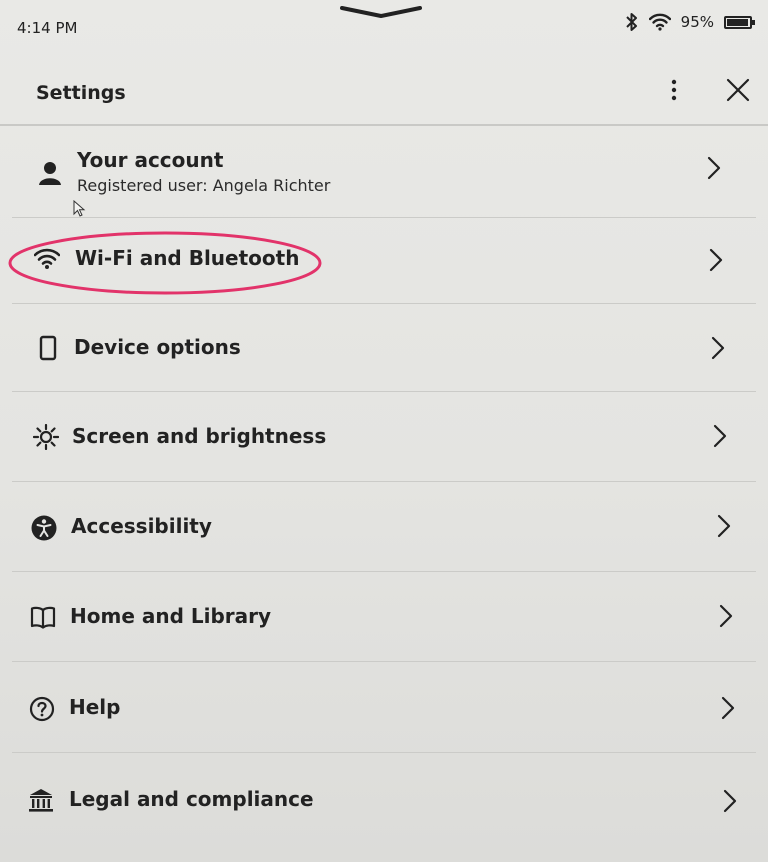 The height and width of the screenshot is (862, 768). I want to click on more-options-icon, so click(674, 90).